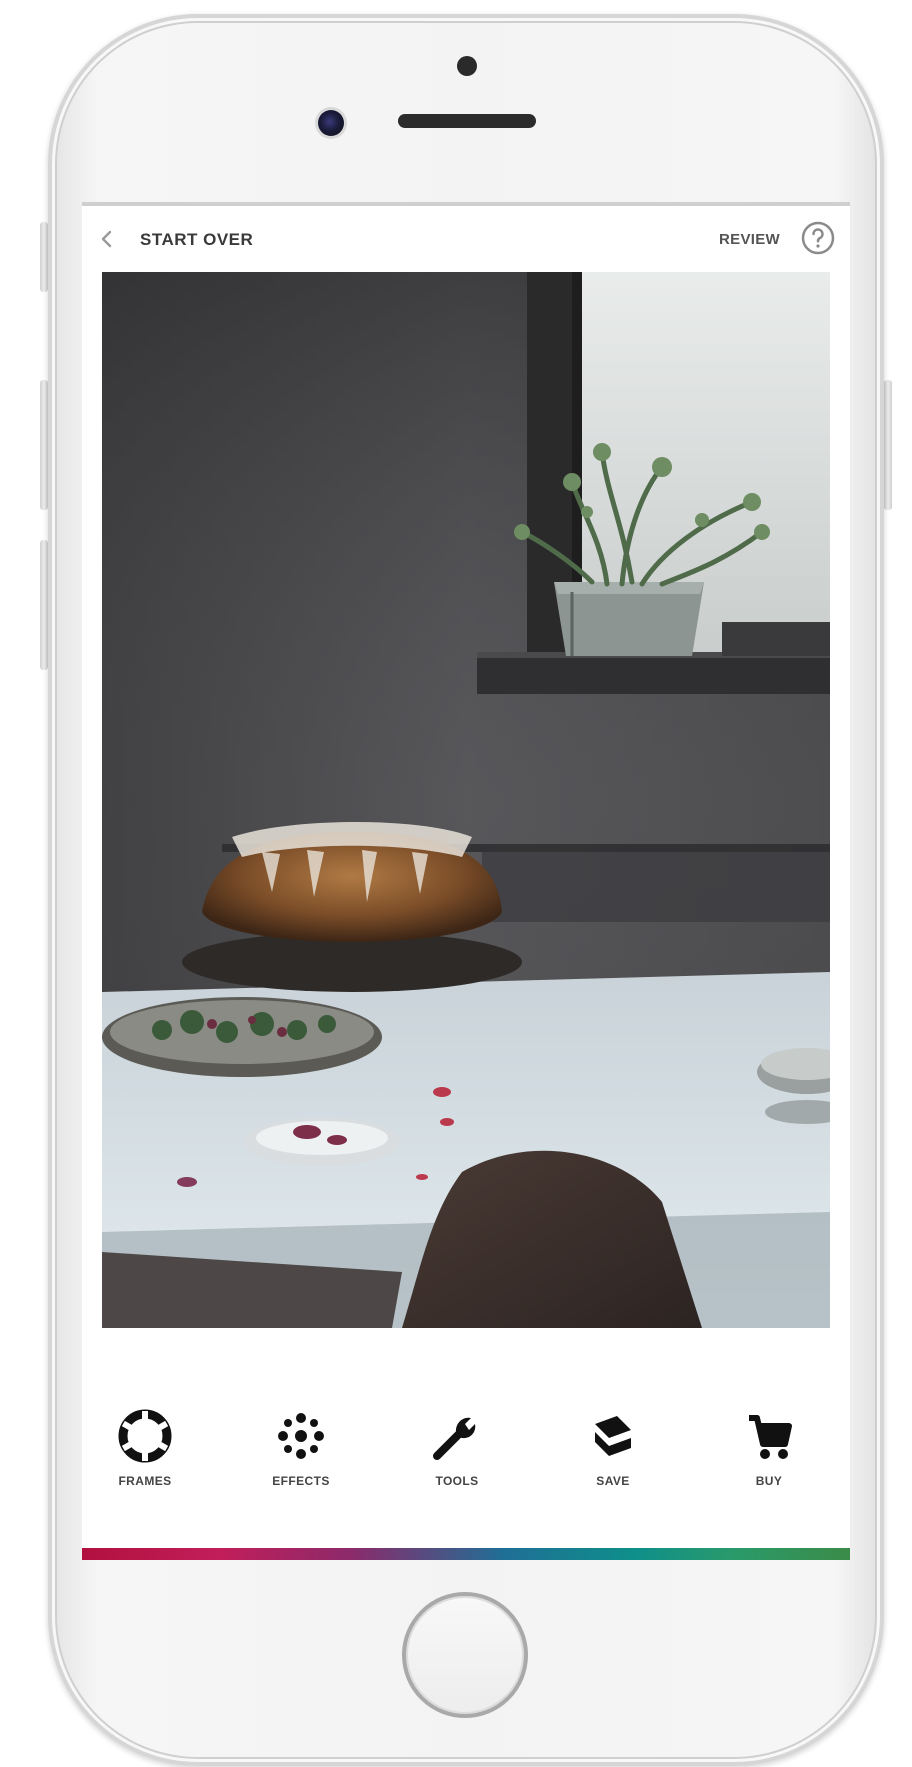  Describe the element at coordinates (301, 1436) in the screenshot. I see `effects-sparkle-icon` at that location.